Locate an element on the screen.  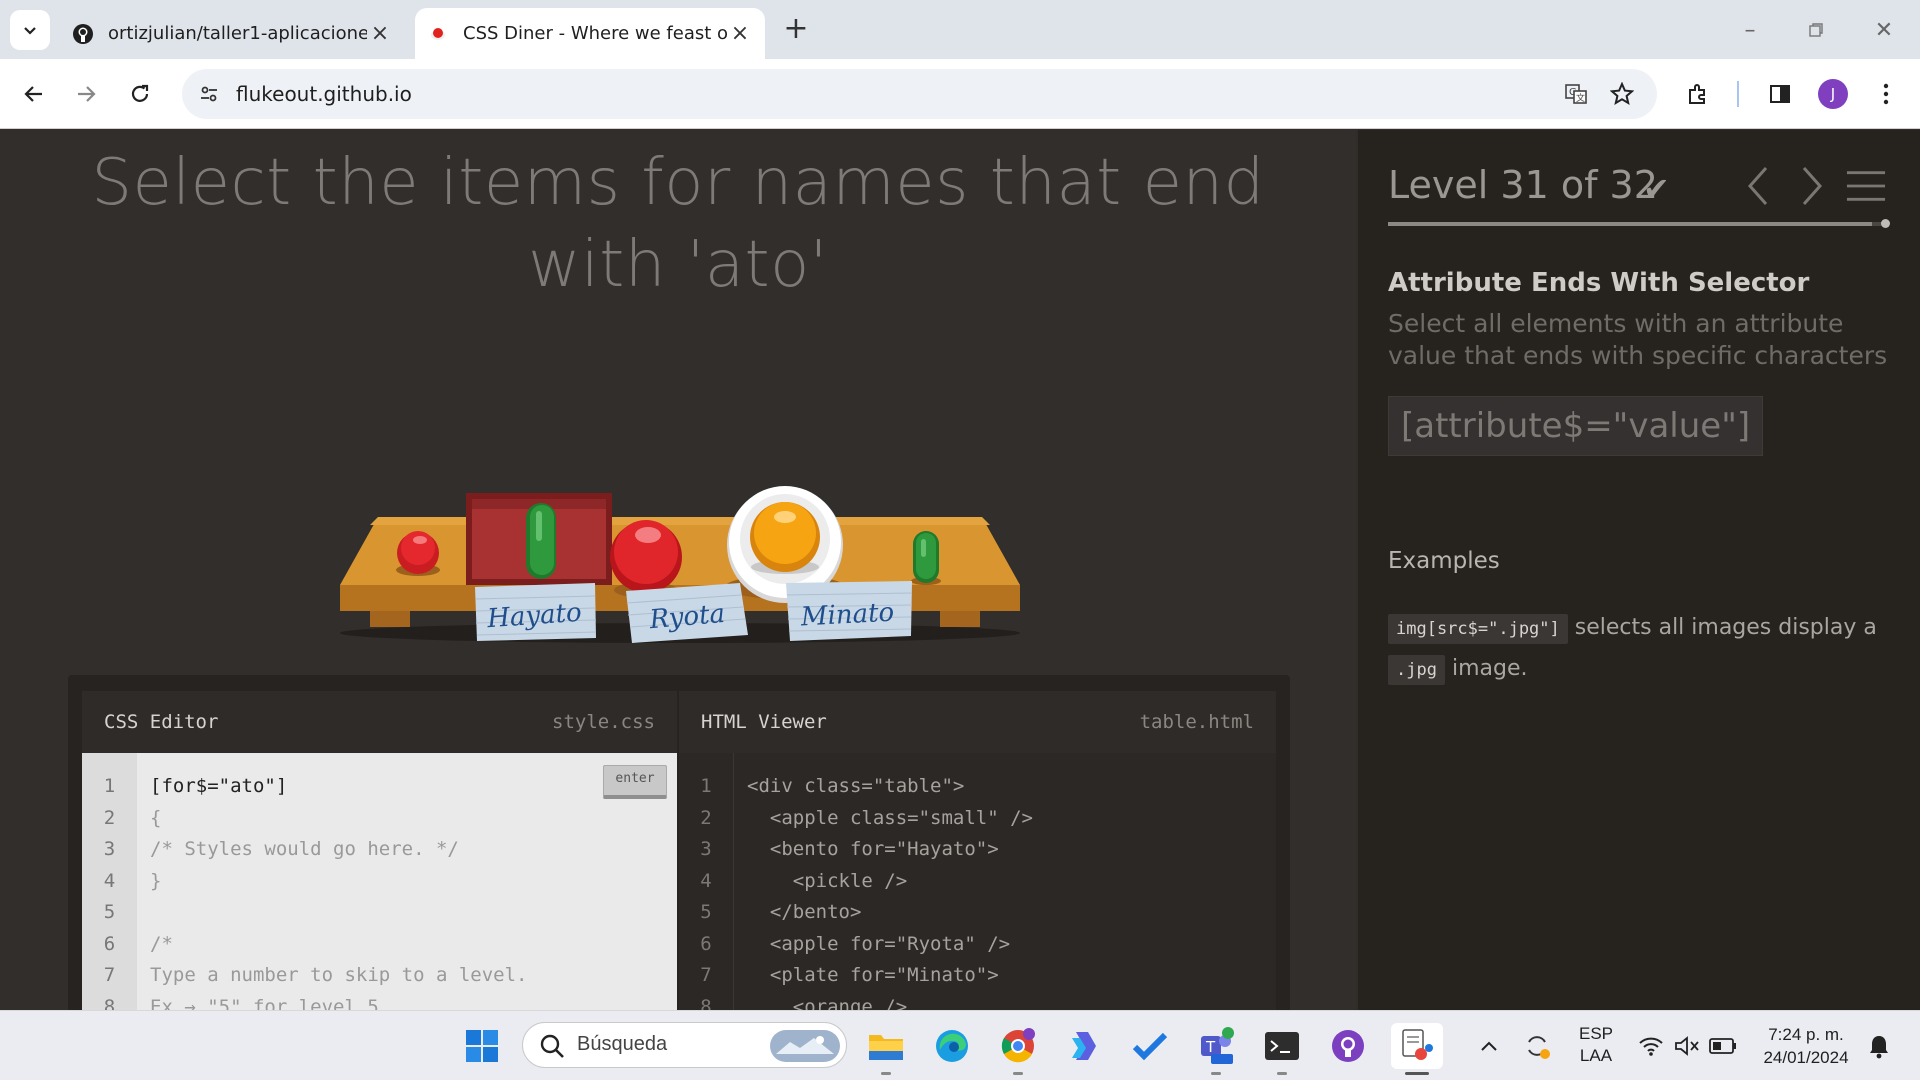
reload-icon is located at coordinates (140, 94).